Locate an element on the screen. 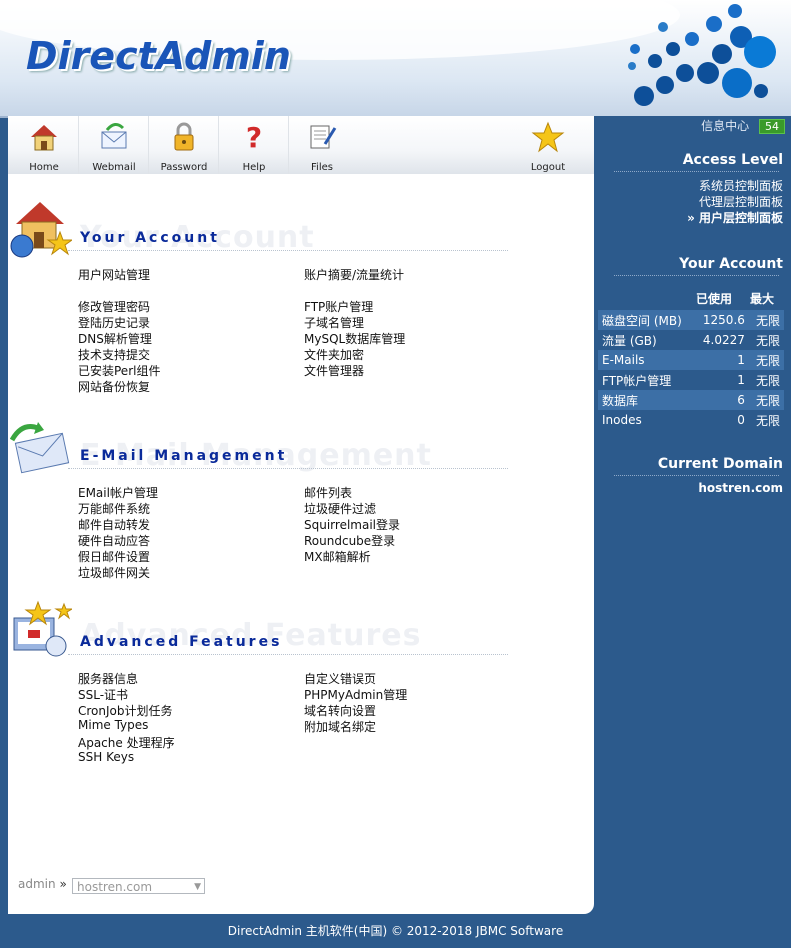 This screenshot has width=791, height=948. table-row: 数据库 6 无限 is located at coordinates (691, 400).